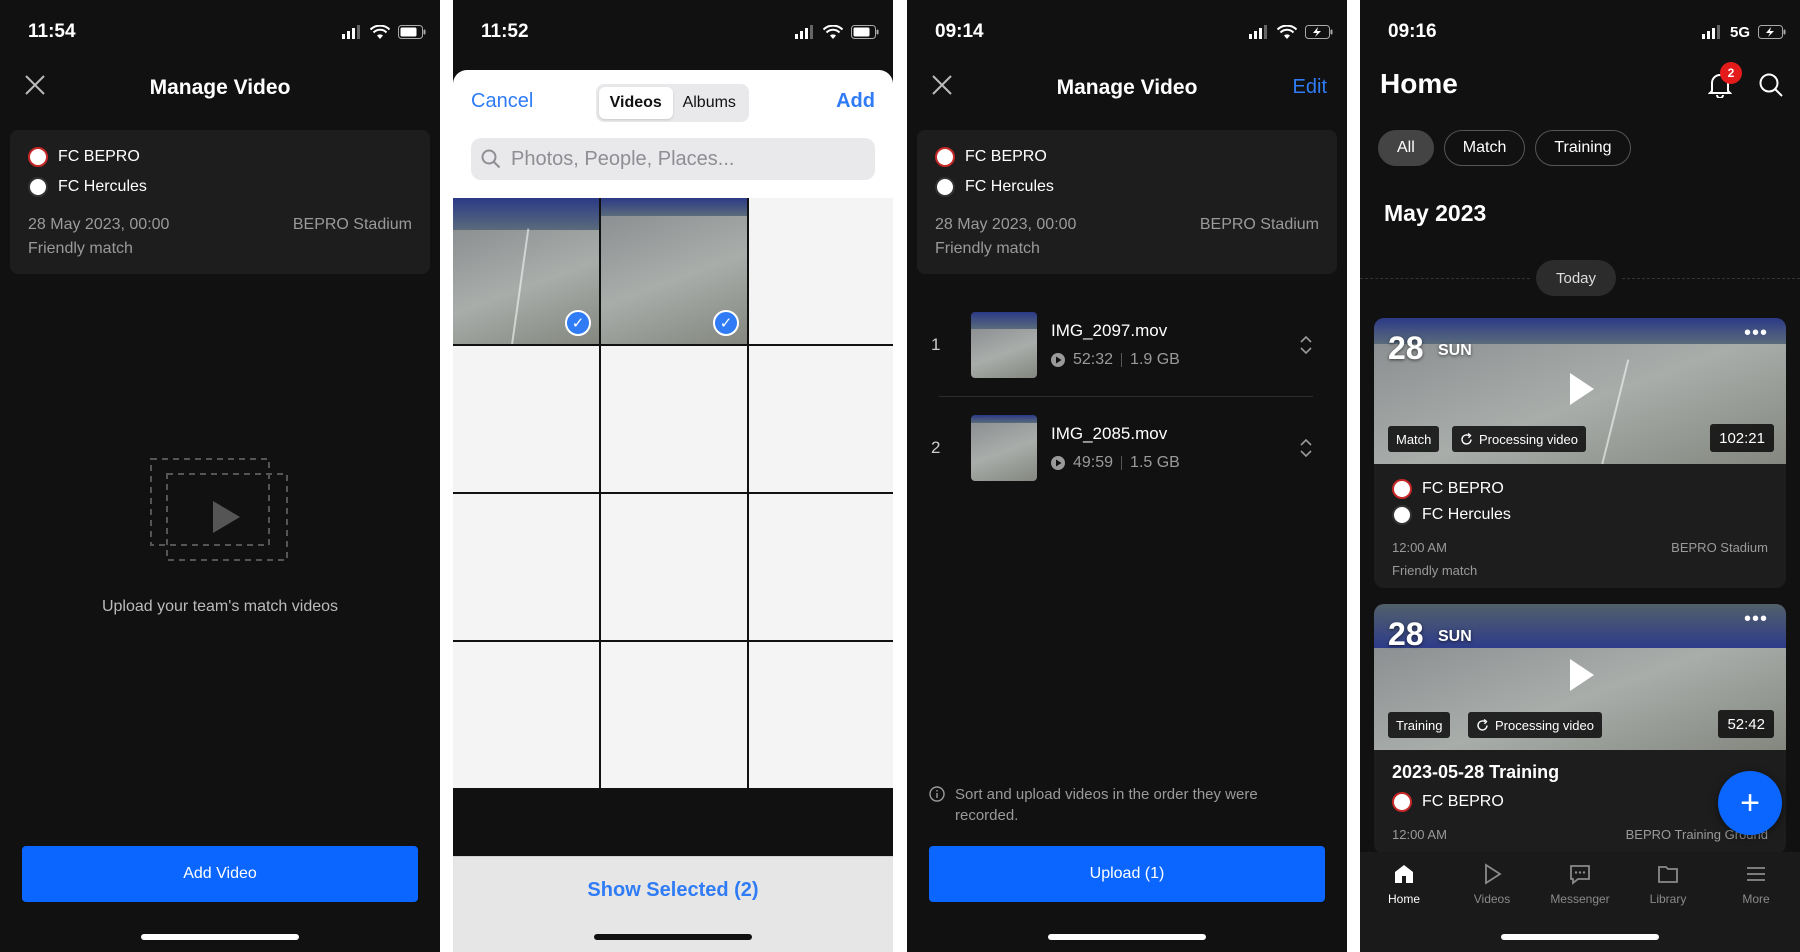 This screenshot has height=952, width=1800. I want to click on home-icon, so click(1404, 874).